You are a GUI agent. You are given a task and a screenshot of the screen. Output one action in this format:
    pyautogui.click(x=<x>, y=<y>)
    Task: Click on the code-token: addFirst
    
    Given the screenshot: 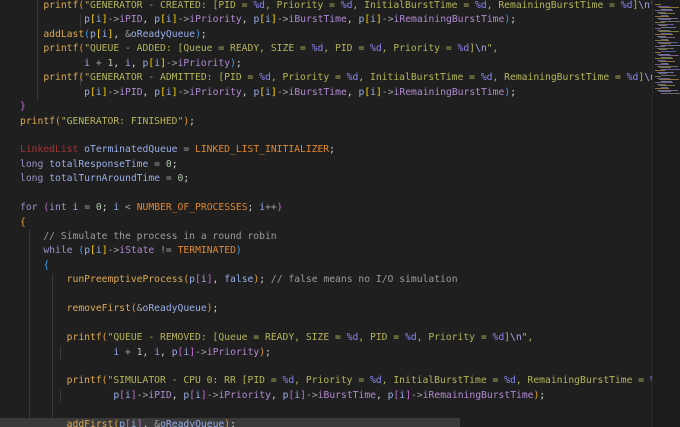 What is the action you would take?
    pyautogui.click(x=90, y=422)
    